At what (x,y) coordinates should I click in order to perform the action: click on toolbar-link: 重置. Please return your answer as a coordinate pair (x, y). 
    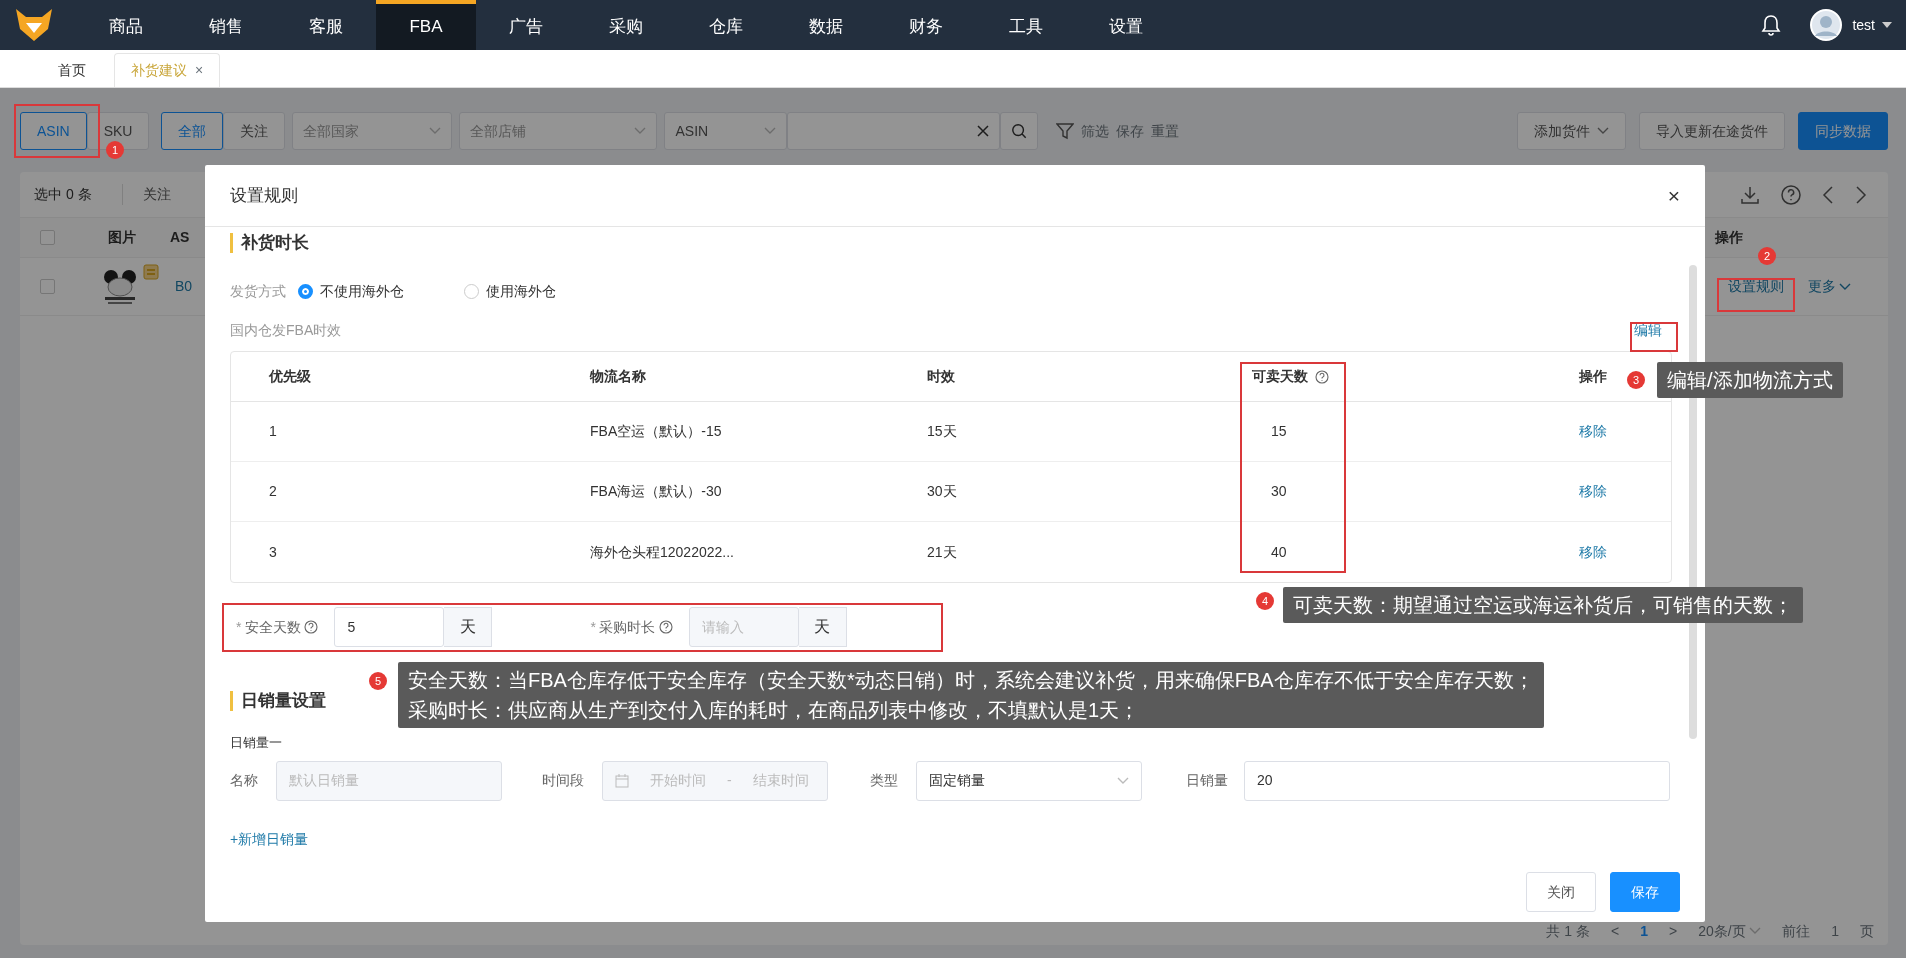
    Looking at the image, I should click on (1165, 131).